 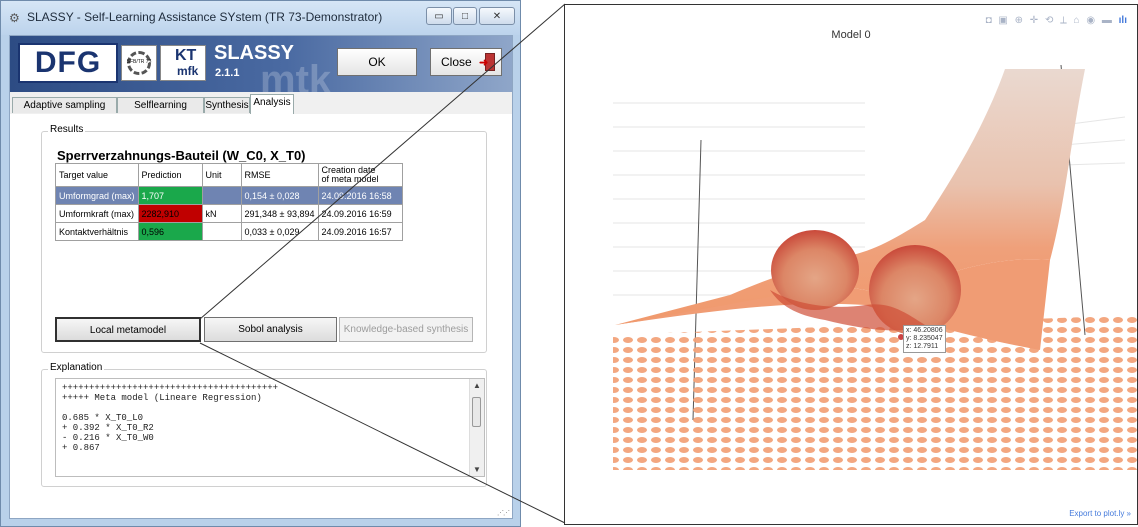 What do you see at coordinates (1100, 513) in the screenshot?
I see `export-link: Export to plot.ly »` at bounding box center [1100, 513].